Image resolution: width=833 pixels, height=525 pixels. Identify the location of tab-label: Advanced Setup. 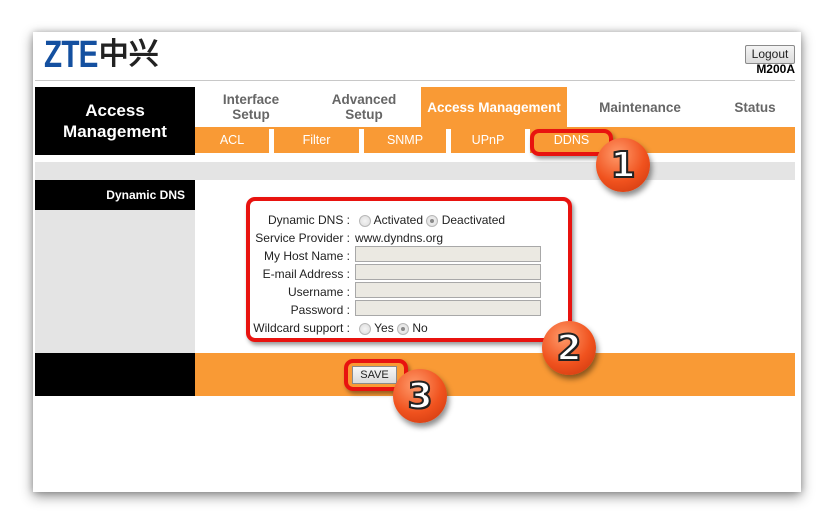
(364, 107).